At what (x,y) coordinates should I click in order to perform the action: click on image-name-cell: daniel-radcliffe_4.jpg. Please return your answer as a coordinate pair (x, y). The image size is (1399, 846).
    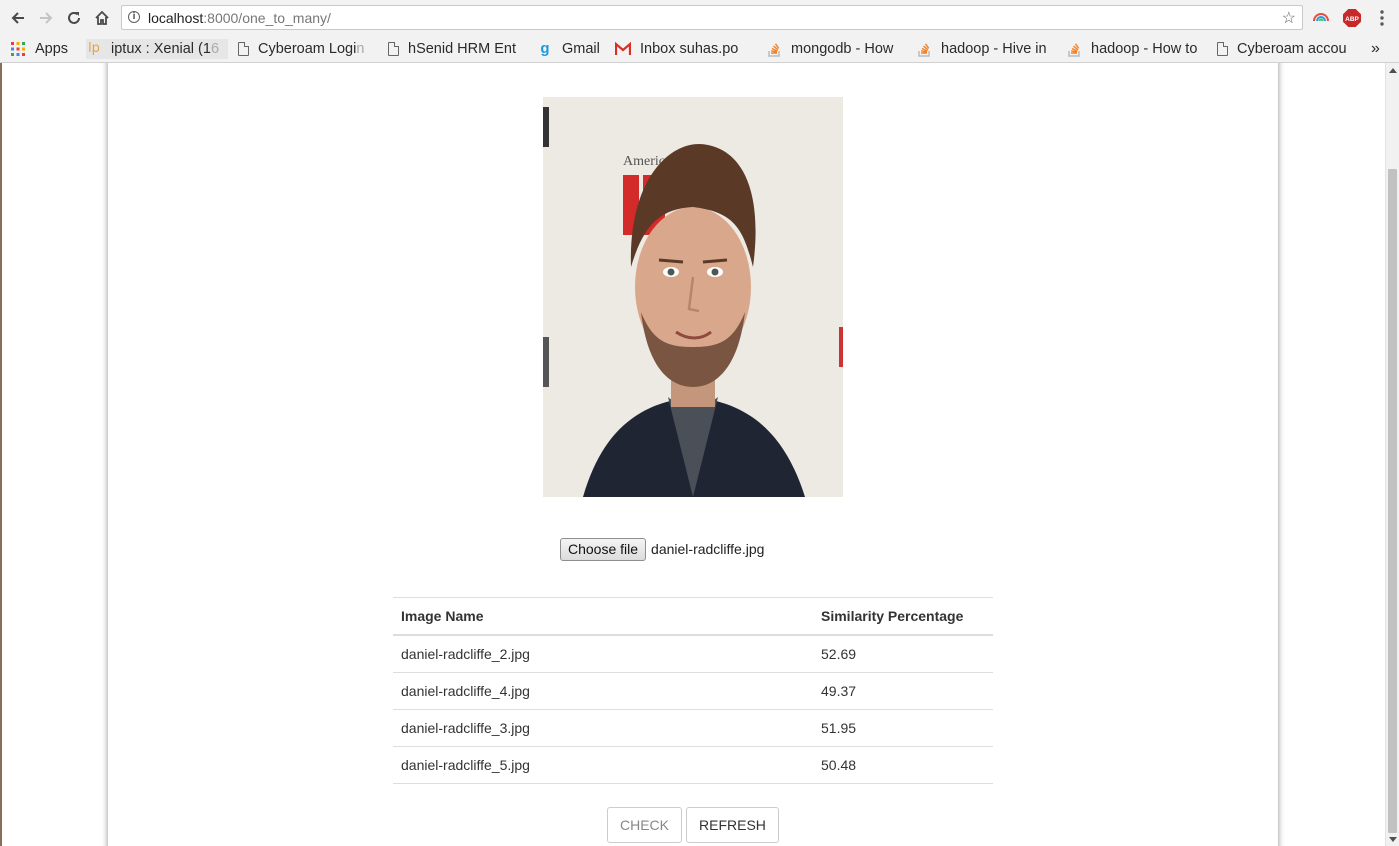
    Looking at the image, I should click on (603, 691).